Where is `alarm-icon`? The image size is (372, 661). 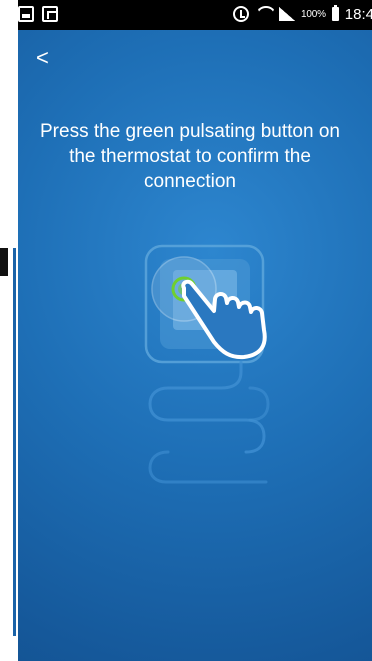
alarm-icon is located at coordinates (241, 14).